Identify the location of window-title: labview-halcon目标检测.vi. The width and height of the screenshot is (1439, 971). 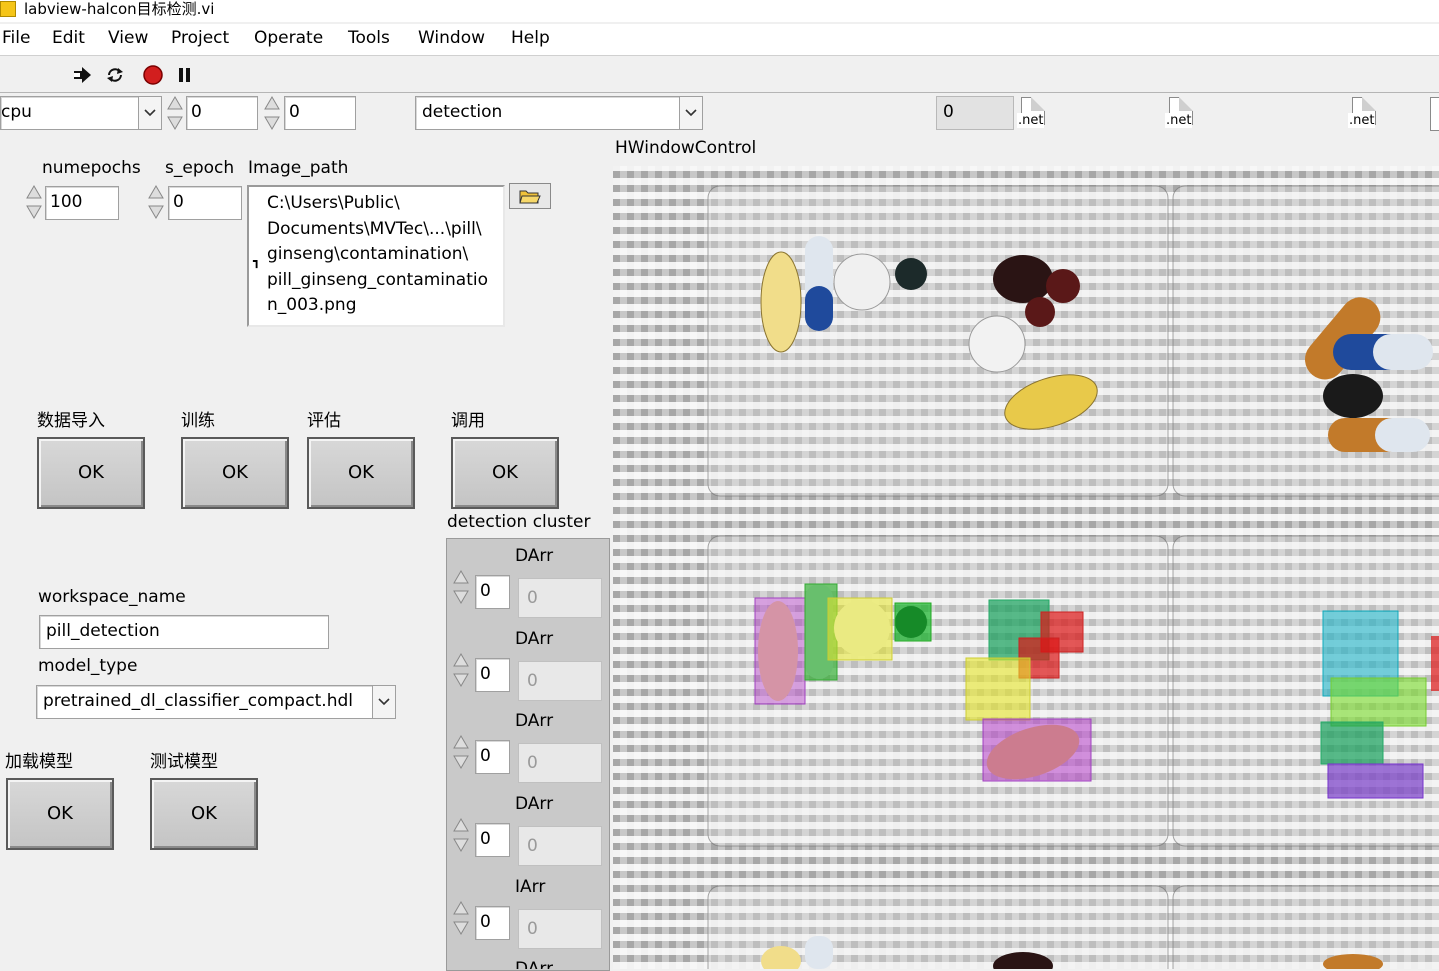
(119, 9).